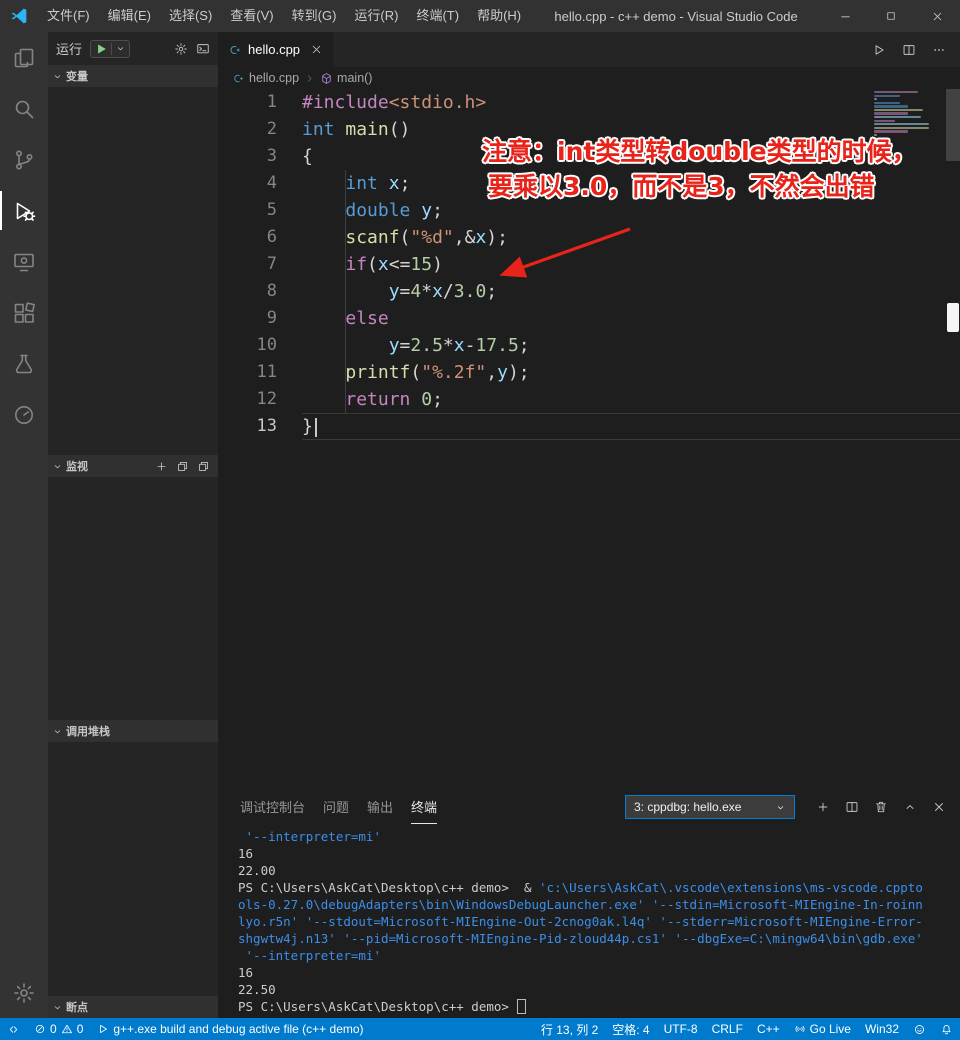  I want to click on menu-item: 查看(V), so click(251, 16).